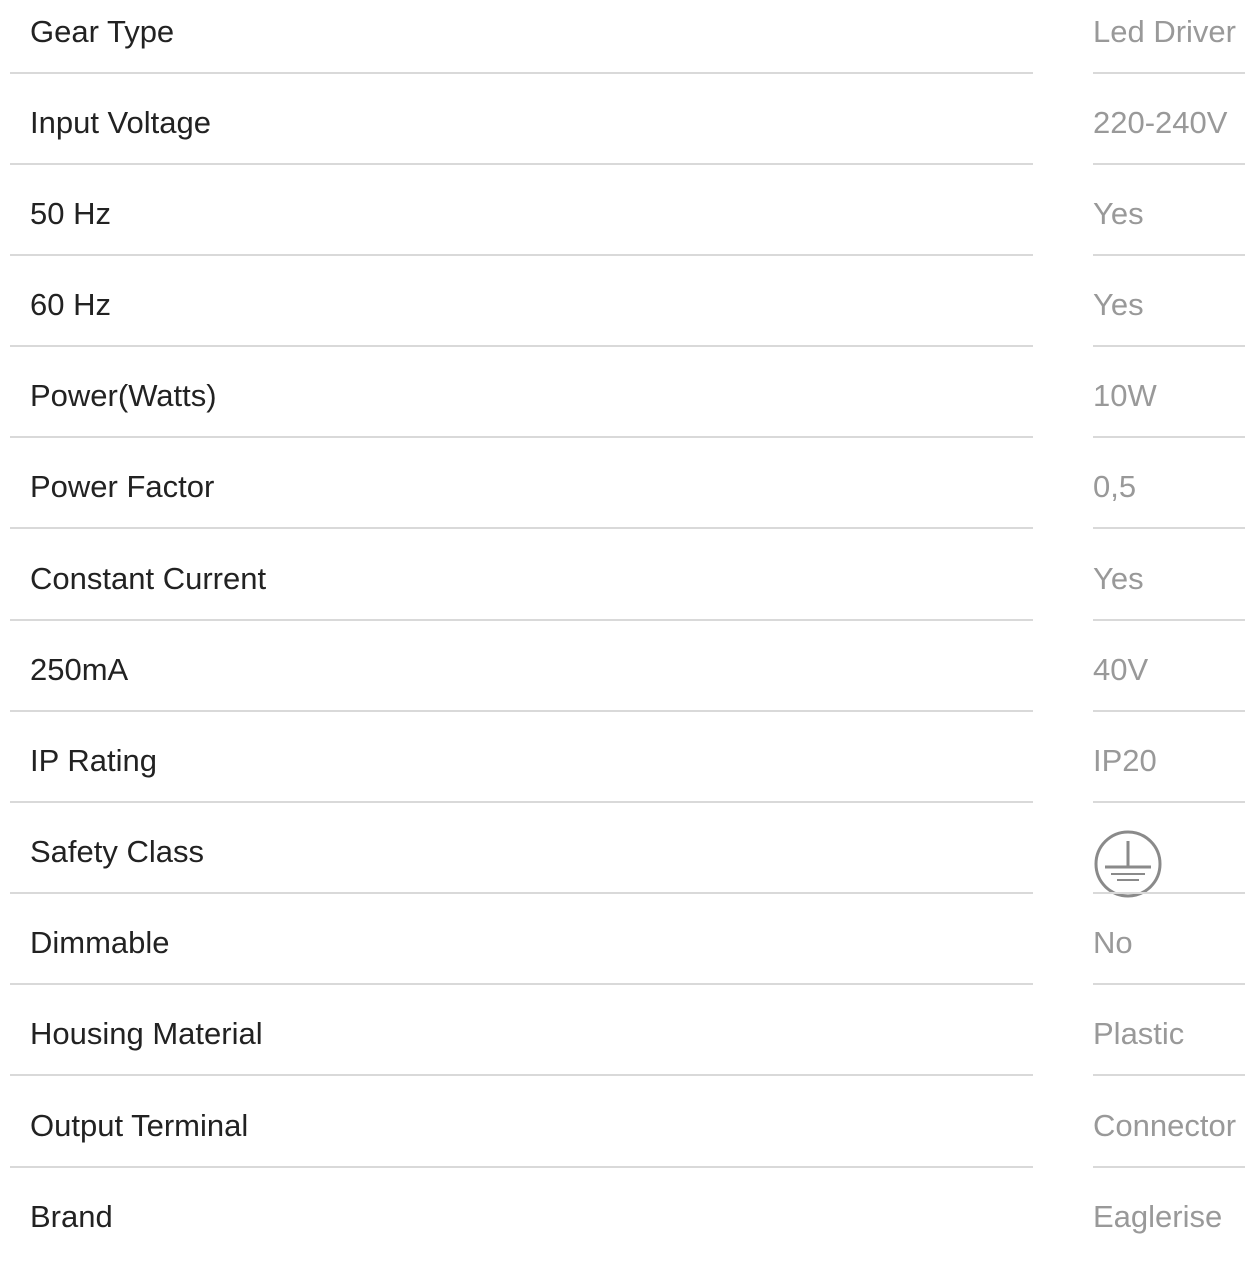 This screenshot has height=1276, width=1245. What do you see at coordinates (622, 1230) in the screenshot?
I see `spec-row-brand: Brand Eaglerise` at bounding box center [622, 1230].